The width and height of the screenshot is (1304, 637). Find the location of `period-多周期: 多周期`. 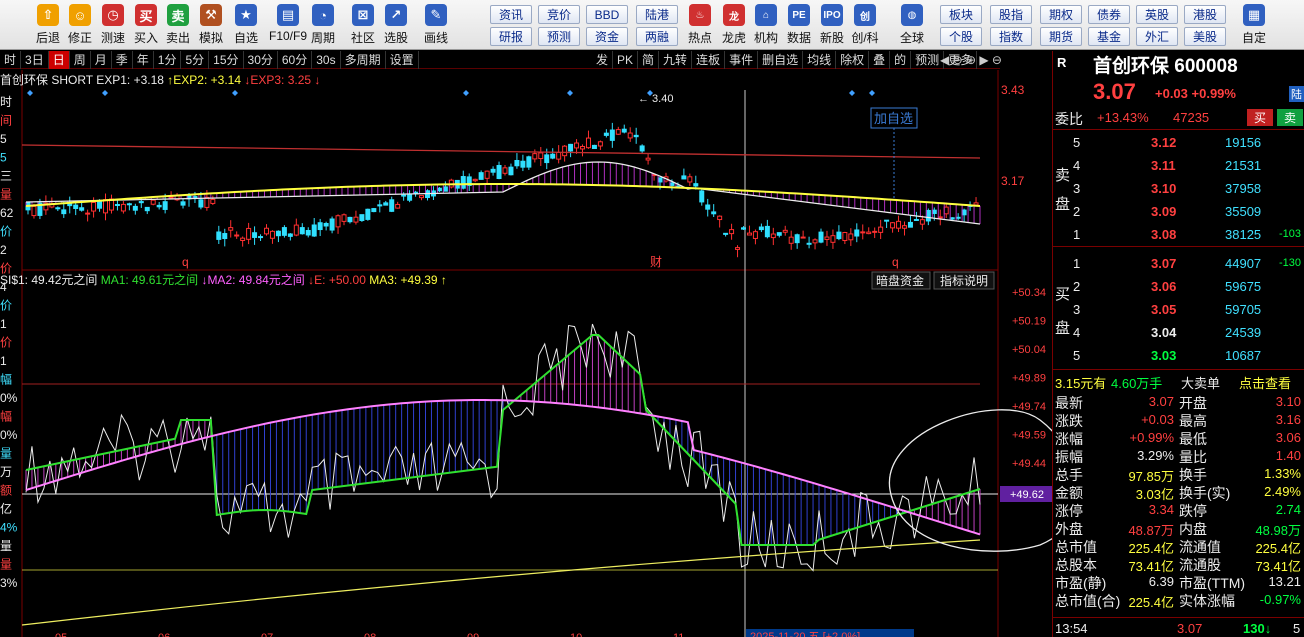

period-多周期: 多周期 is located at coordinates (363, 59).